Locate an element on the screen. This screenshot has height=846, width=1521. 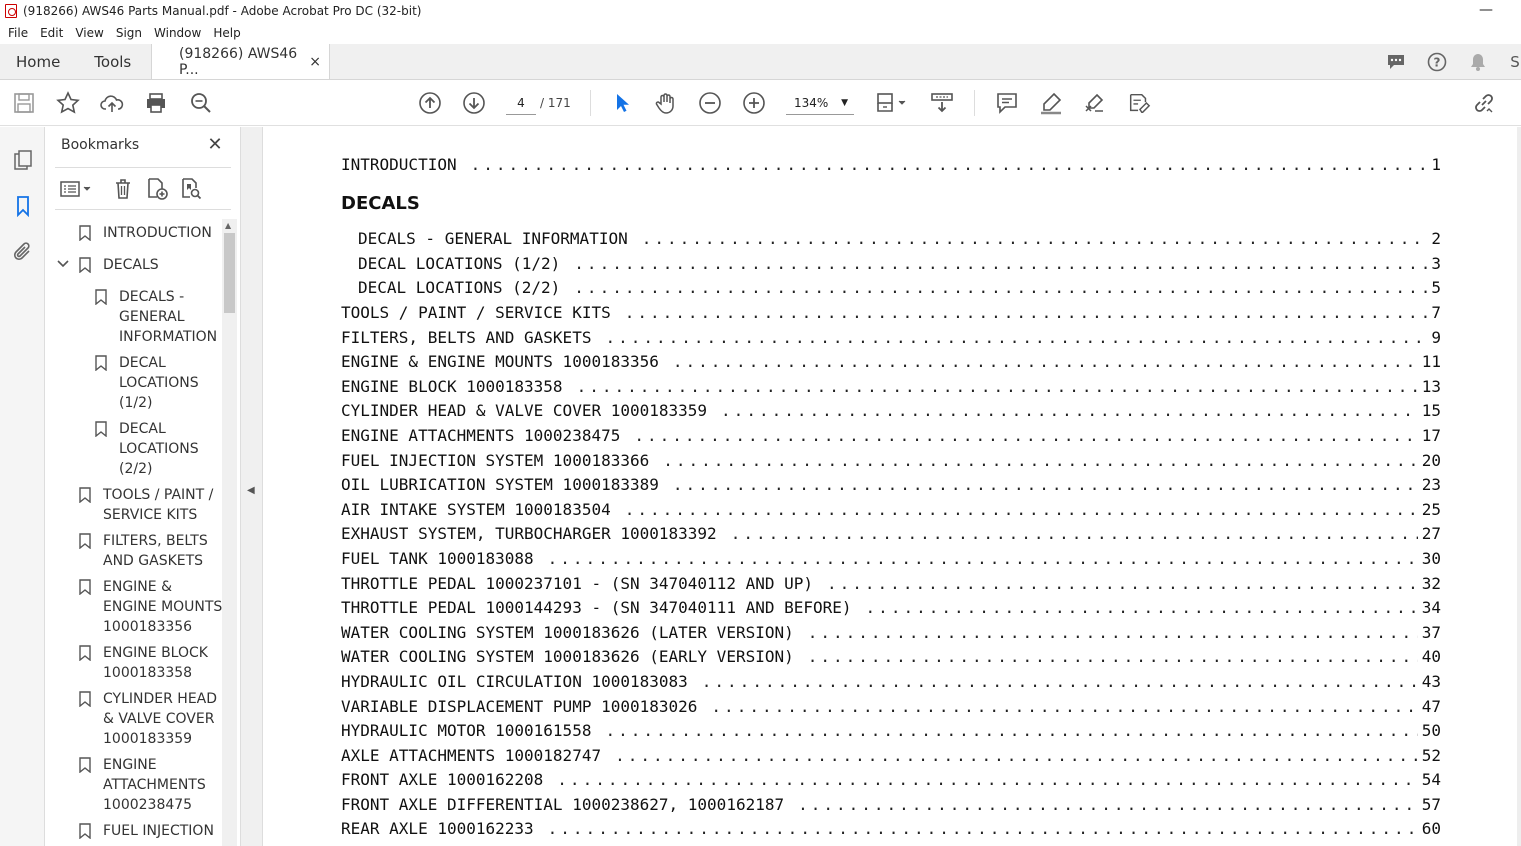
select-cursor-icon is located at coordinates (622, 103).